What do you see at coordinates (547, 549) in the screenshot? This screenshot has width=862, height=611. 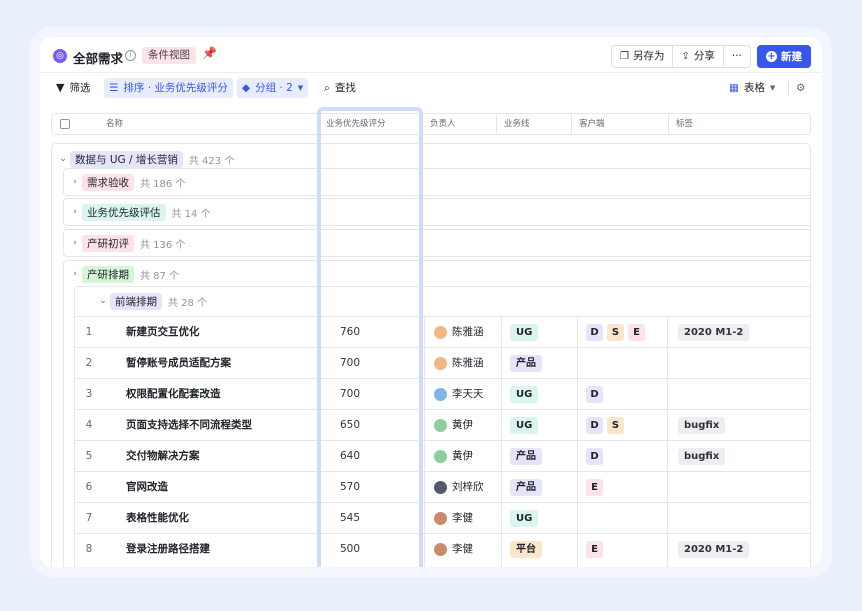 I see `row-line: 平台` at bounding box center [547, 549].